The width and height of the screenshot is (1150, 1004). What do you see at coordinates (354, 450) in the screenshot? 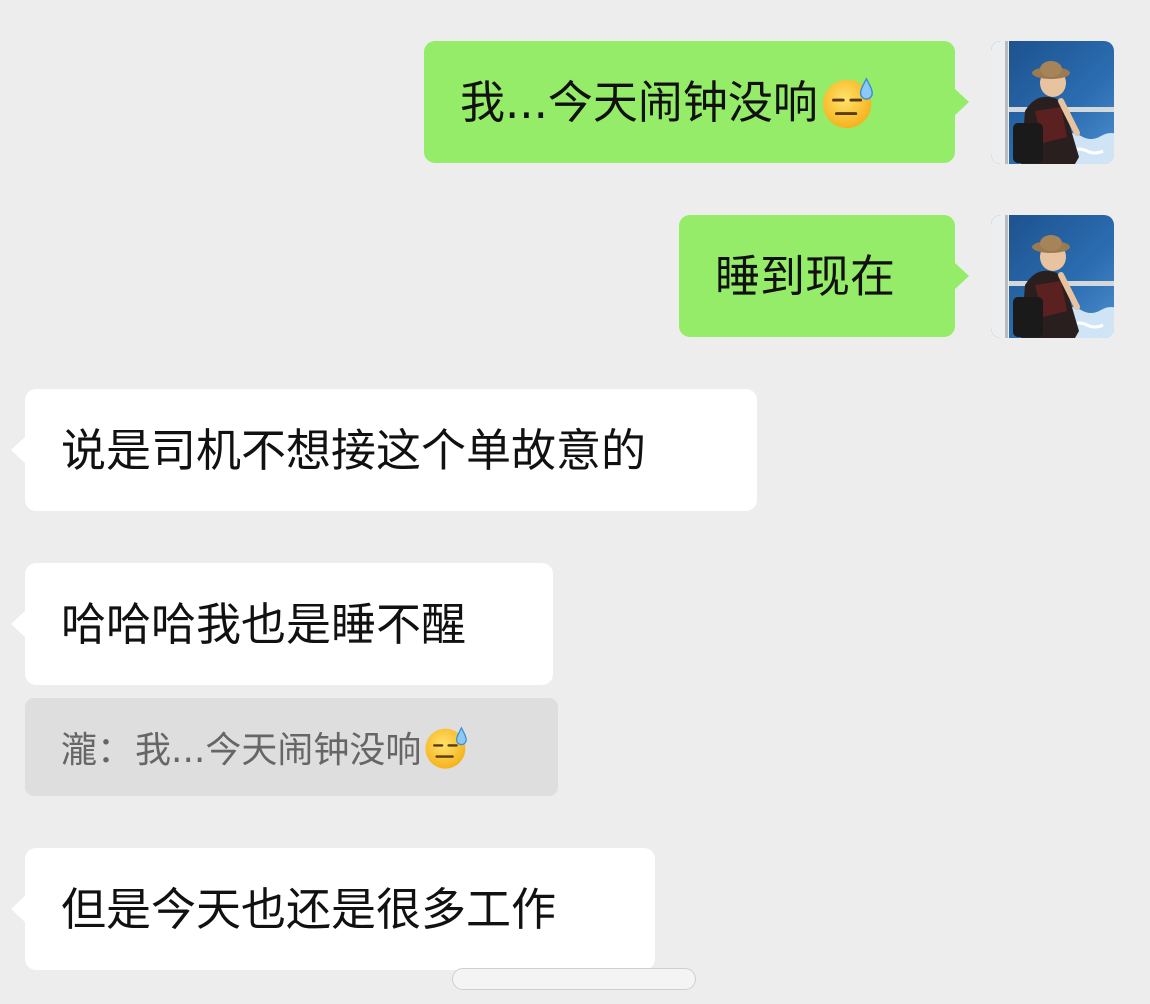
I see `message-text: 说是司机不想接这个单故意的` at bounding box center [354, 450].